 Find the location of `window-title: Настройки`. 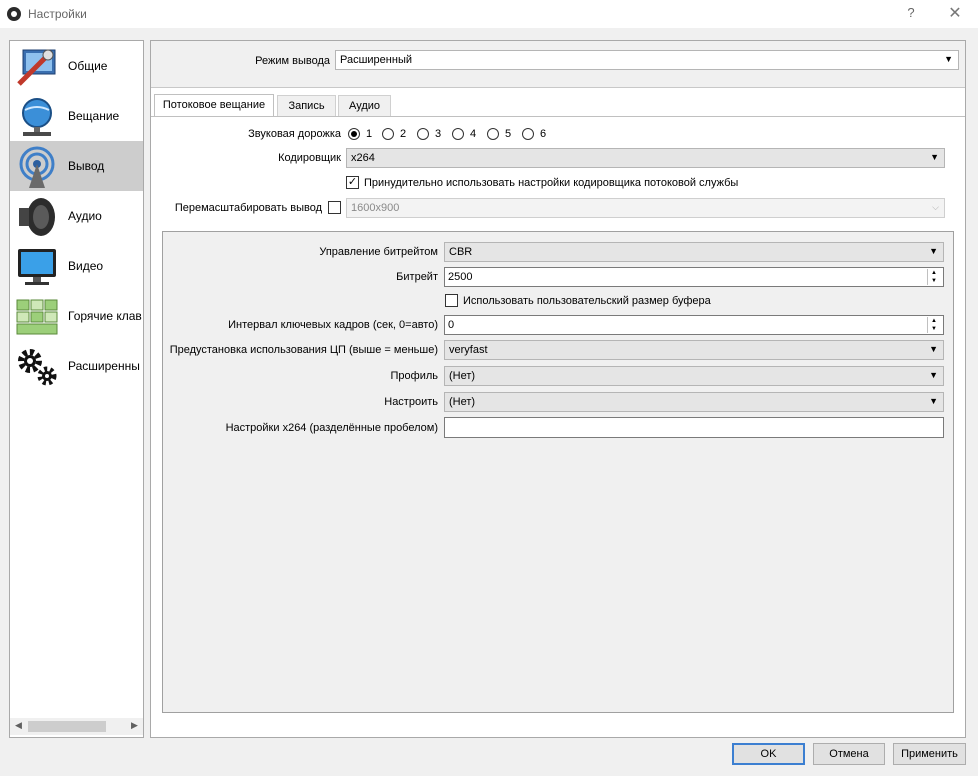

window-title: Настройки is located at coordinates (57, 14).